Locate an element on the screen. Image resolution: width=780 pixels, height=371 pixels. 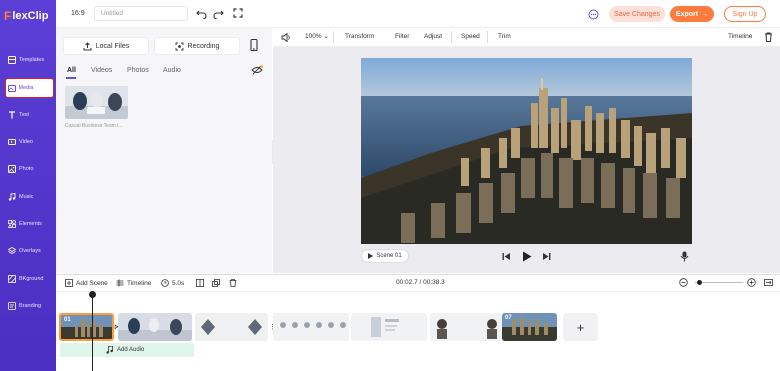
sidebar-item-label: Music is located at coordinates (26, 197).